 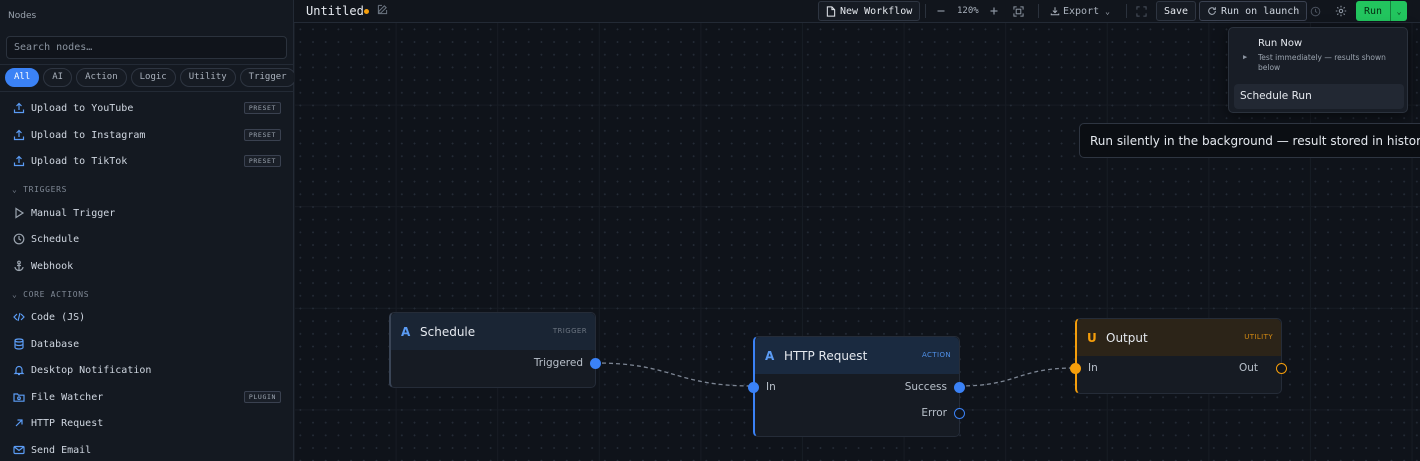 What do you see at coordinates (58, 77) in the screenshot?
I see `filter-chip-ai: AI` at bounding box center [58, 77].